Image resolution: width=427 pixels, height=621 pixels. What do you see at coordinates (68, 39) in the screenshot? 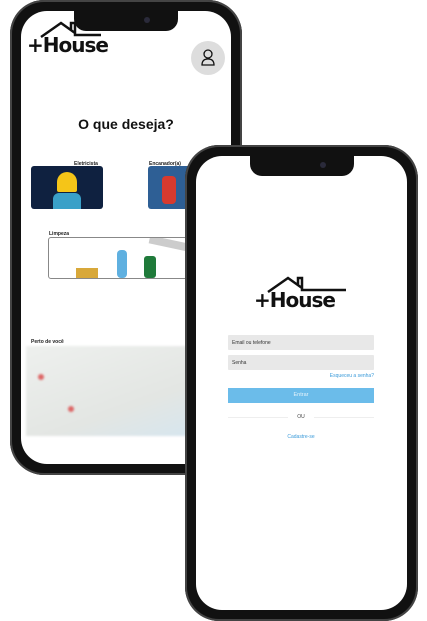
I see `home-logo: +House` at bounding box center [68, 39].